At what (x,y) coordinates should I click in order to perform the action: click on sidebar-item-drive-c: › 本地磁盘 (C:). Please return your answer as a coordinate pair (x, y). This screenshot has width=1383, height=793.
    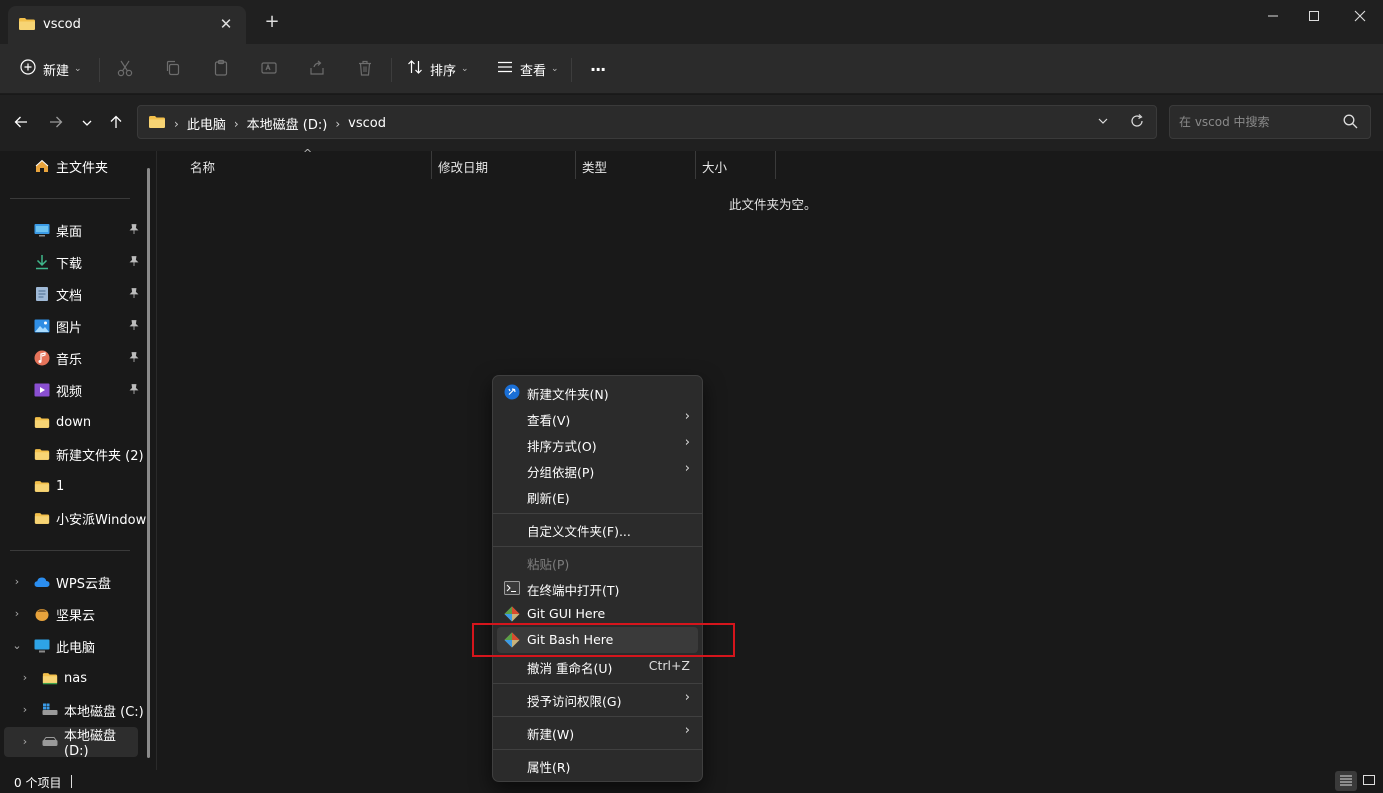
    Looking at the image, I should click on (74, 710).